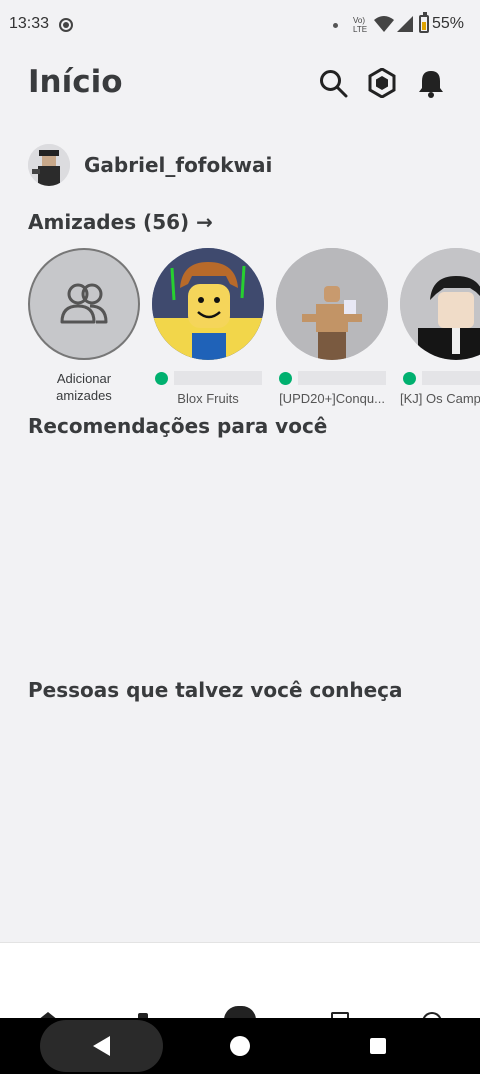 This screenshot has width=480, height=1074. Describe the element at coordinates (440, 398) in the screenshot. I see `friend-game-name: [KJ] Os Camp` at that location.